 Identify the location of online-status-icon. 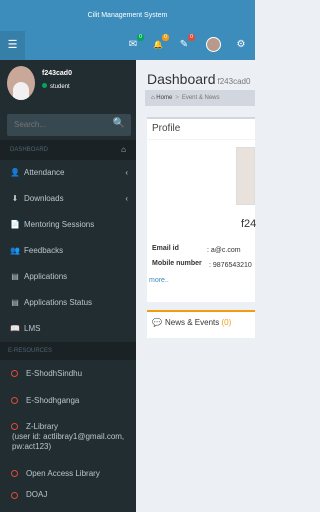
(44, 85).